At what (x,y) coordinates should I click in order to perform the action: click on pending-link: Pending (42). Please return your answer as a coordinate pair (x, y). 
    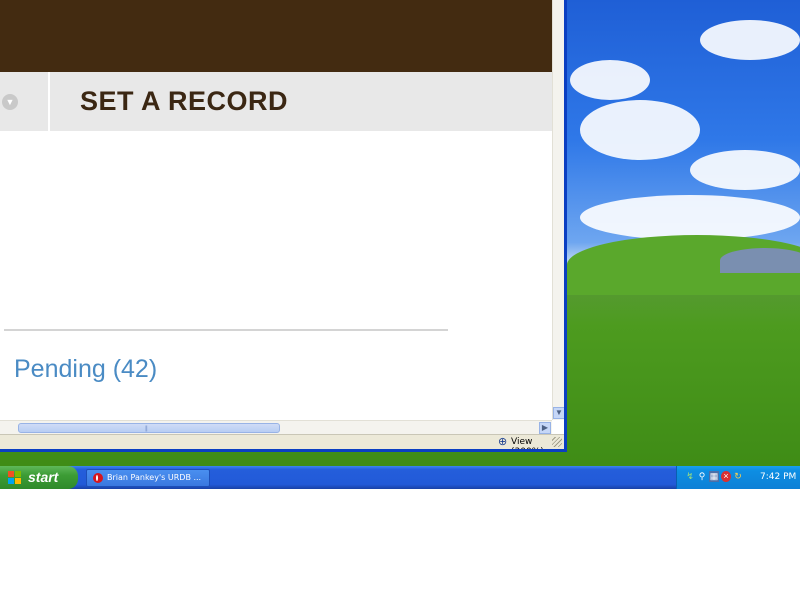
    Looking at the image, I should click on (85, 369).